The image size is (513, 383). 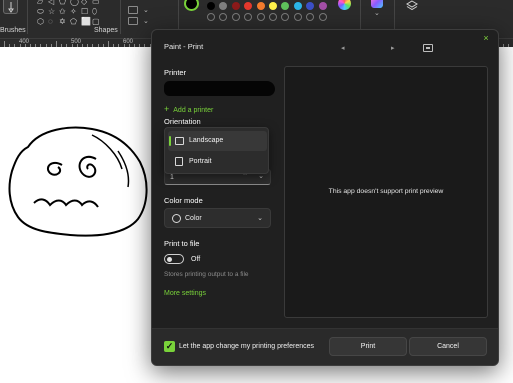 What do you see at coordinates (191, 5) in the screenshot?
I see `primary-color-swatch` at bounding box center [191, 5].